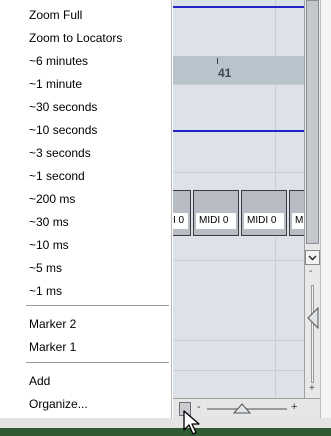 This screenshot has width=331, height=436. Describe the element at coordinates (238, 70) in the screenshot. I see `locator-range: 41` at that location.